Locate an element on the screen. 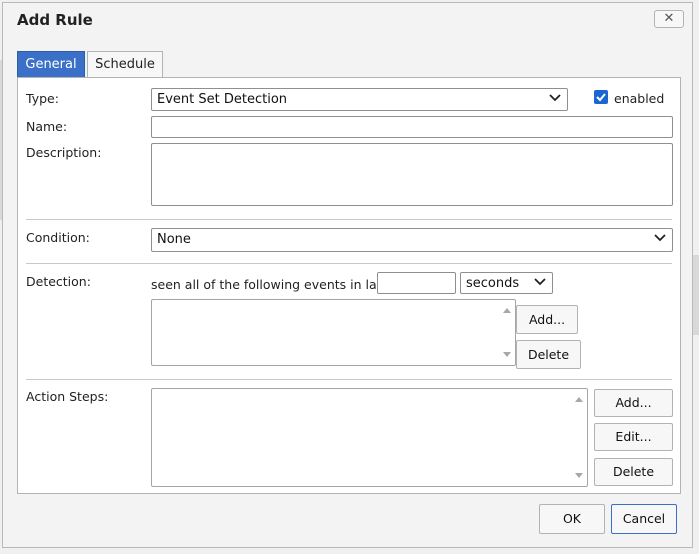 Image resolution: width=699 pixels, height=554 pixels. close-button: ✕ is located at coordinates (669, 19).